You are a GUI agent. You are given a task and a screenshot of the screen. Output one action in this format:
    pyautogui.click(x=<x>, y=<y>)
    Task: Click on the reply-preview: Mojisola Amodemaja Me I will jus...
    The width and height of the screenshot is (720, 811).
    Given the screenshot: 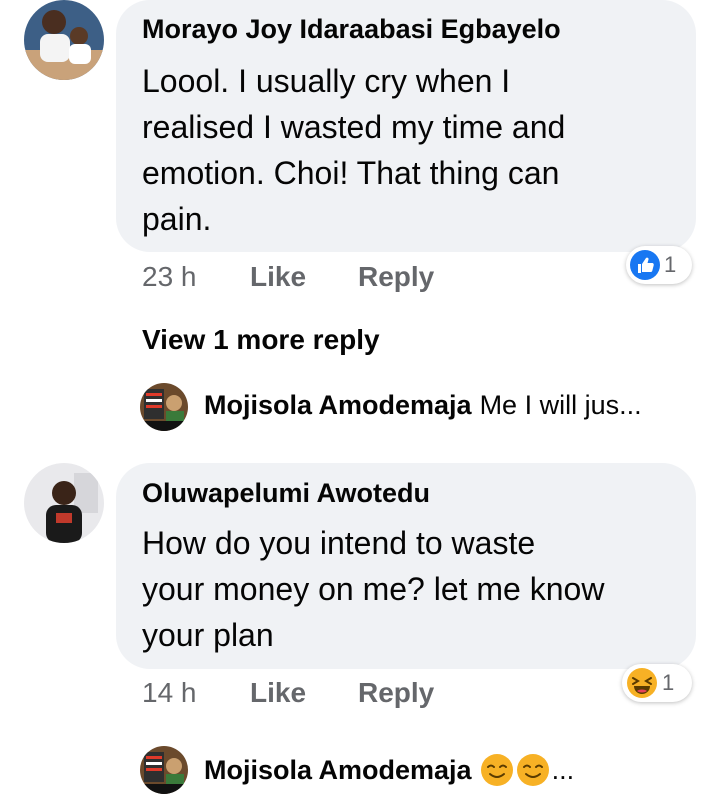 What is the action you would take?
    pyautogui.click(x=423, y=405)
    